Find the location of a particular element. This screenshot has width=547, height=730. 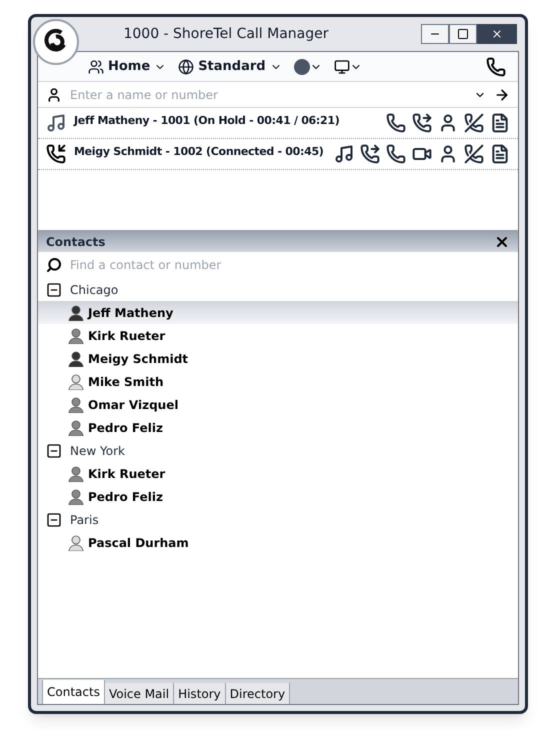

minimize-button is located at coordinates (435, 34).